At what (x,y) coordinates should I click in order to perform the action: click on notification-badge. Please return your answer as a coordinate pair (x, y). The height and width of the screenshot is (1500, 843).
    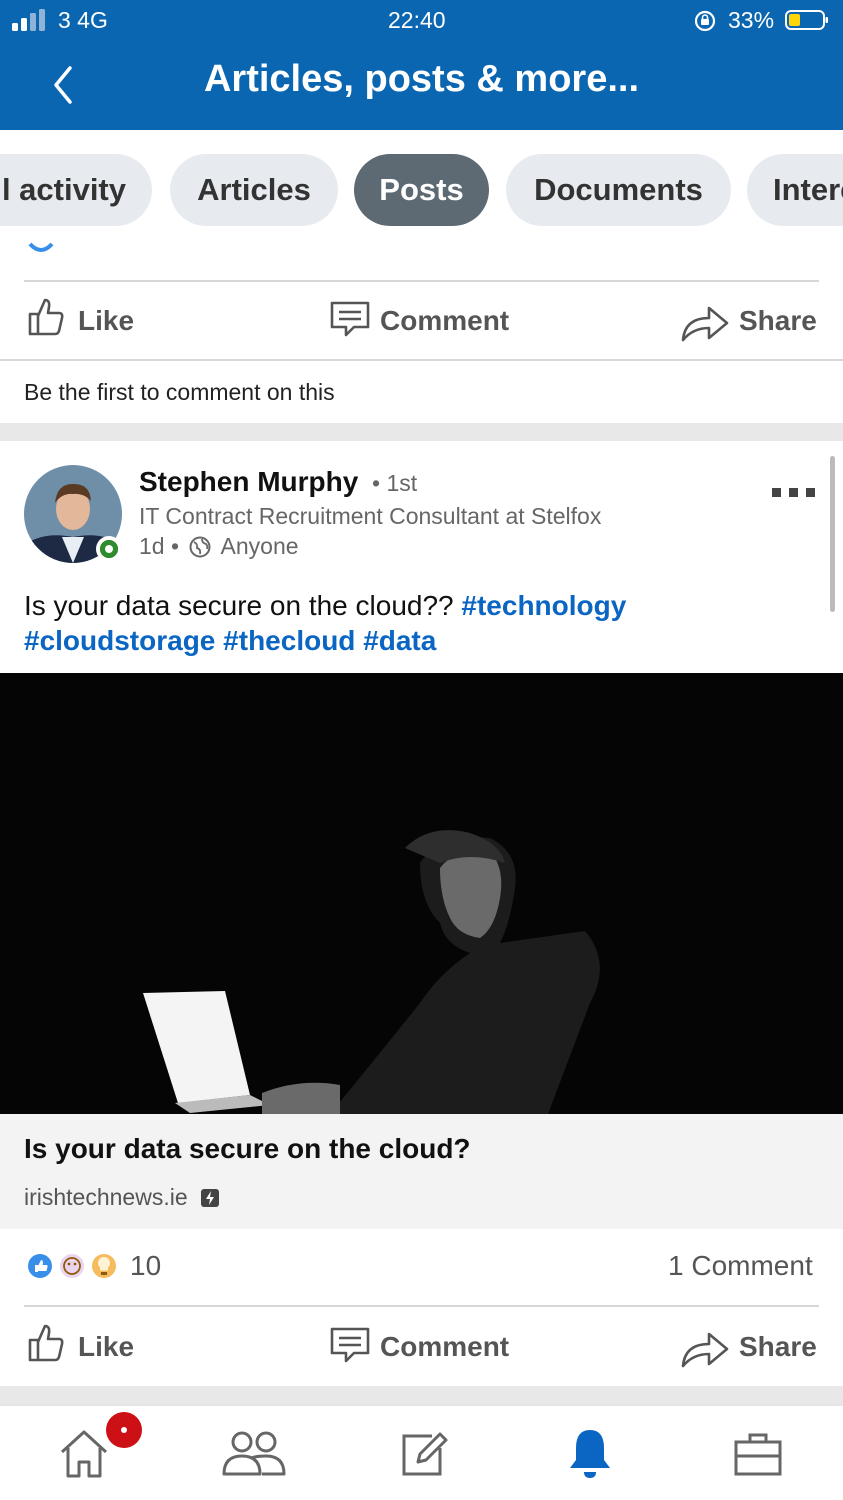
    Looking at the image, I should click on (124, 1430).